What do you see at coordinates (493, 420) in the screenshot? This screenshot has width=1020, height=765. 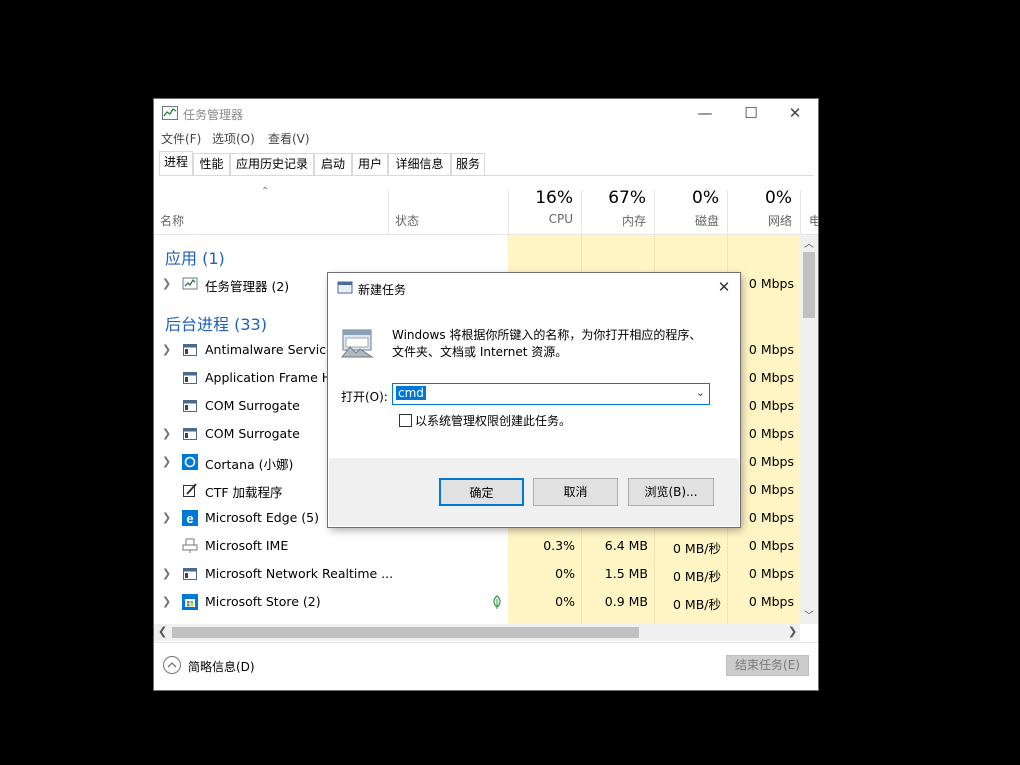 I see `admin-checkbox-label: 以系统管理权限创建此任务。` at bounding box center [493, 420].